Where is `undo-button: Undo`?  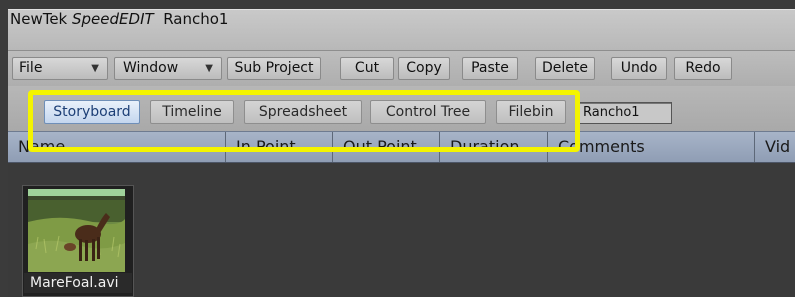 undo-button: Undo is located at coordinates (639, 68).